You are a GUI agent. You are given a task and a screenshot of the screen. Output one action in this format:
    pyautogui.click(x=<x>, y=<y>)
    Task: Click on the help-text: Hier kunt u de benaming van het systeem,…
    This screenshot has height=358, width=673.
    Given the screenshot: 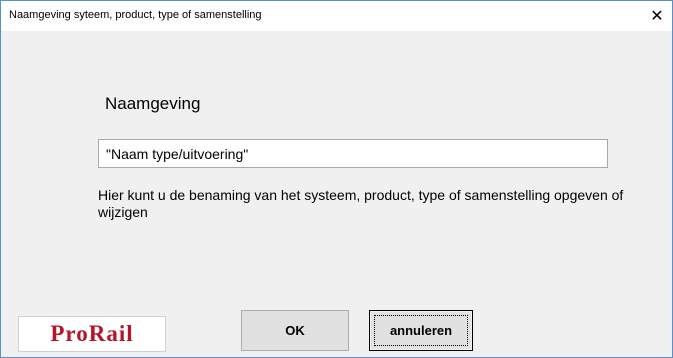 What is the action you would take?
    pyautogui.click(x=361, y=203)
    